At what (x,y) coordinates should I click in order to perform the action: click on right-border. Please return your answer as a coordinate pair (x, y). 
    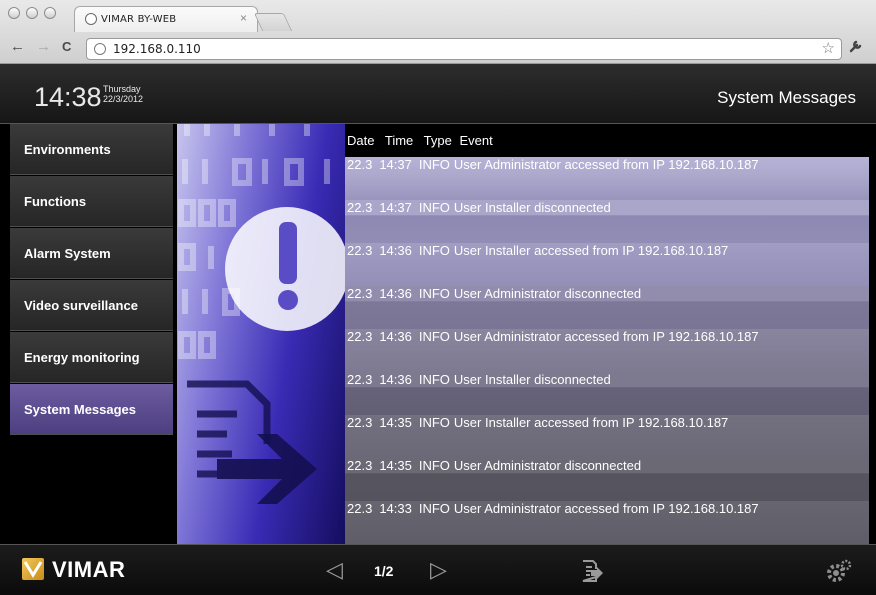
    Looking at the image, I should click on (872, 359).